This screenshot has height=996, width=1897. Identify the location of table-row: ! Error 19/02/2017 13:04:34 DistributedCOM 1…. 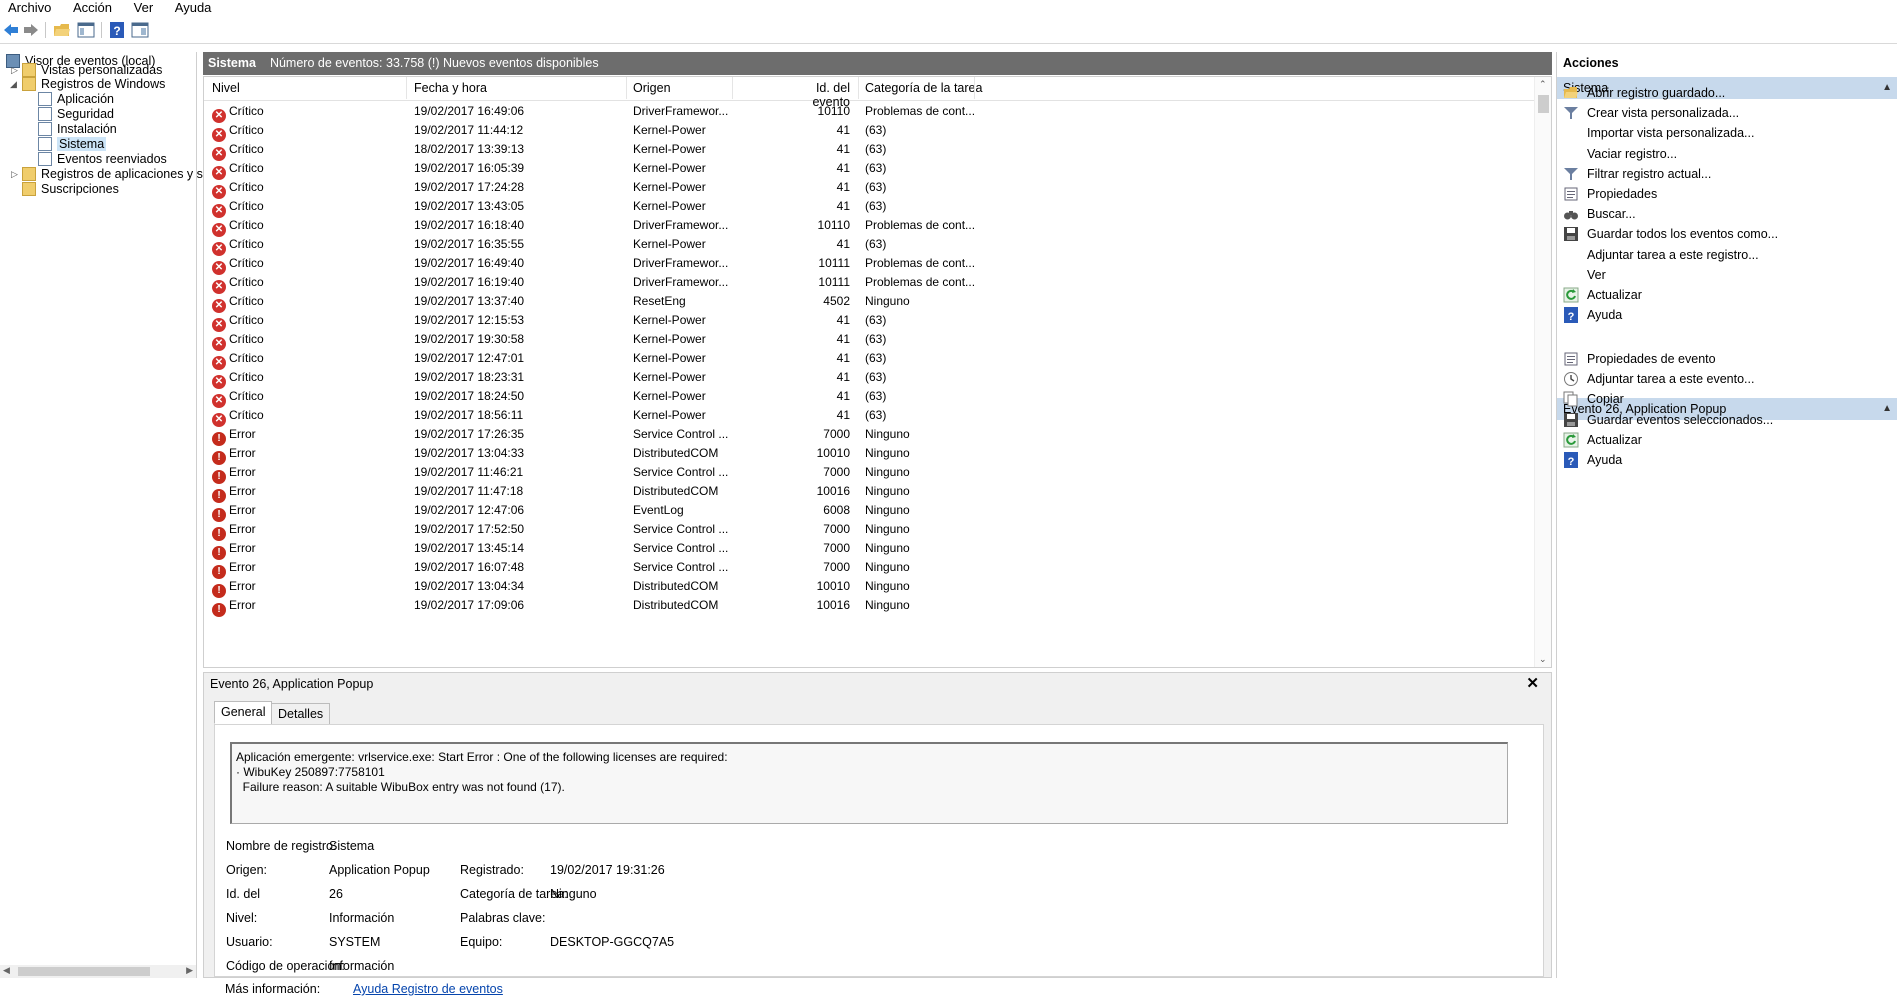
(869, 587).